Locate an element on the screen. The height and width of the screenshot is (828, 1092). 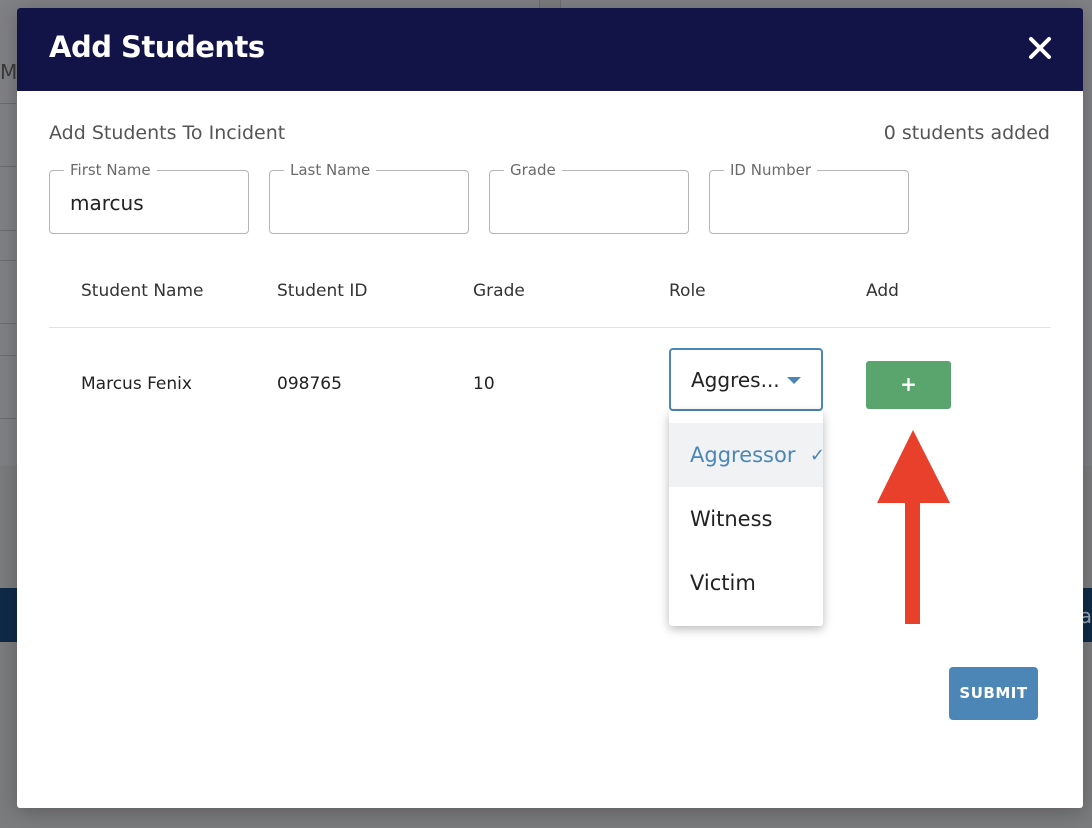
column-header-student-name: Student Name is located at coordinates (142, 291).